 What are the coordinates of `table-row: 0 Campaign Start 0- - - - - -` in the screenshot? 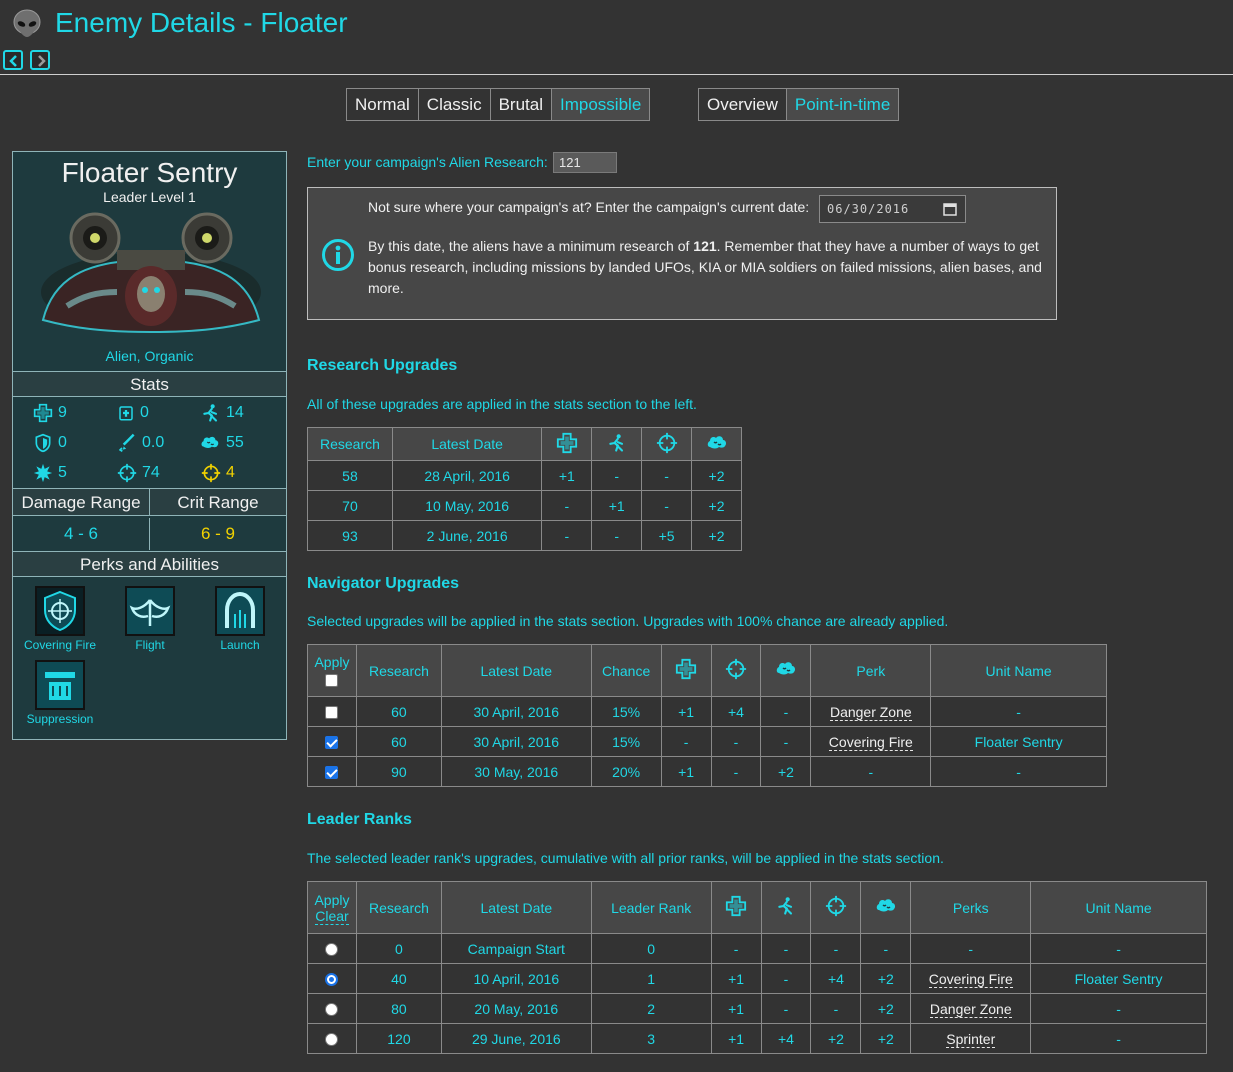 It's located at (757, 948).